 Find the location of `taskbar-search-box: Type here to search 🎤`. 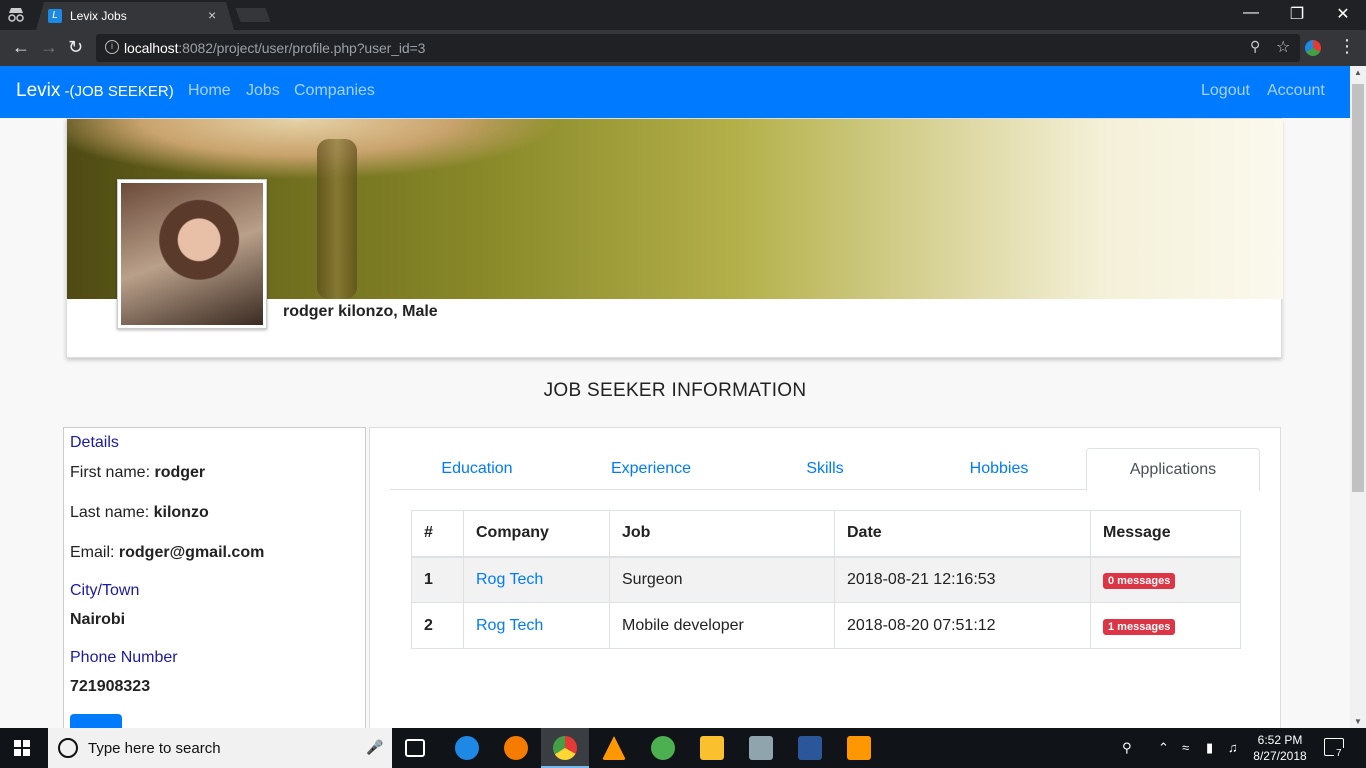

taskbar-search-box: Type here to search 🎤 is located at coordinates (220, 748).